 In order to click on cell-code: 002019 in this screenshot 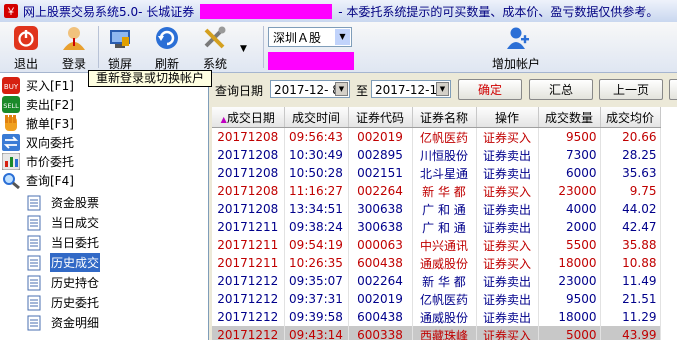, I will do `click(380, 136)`.